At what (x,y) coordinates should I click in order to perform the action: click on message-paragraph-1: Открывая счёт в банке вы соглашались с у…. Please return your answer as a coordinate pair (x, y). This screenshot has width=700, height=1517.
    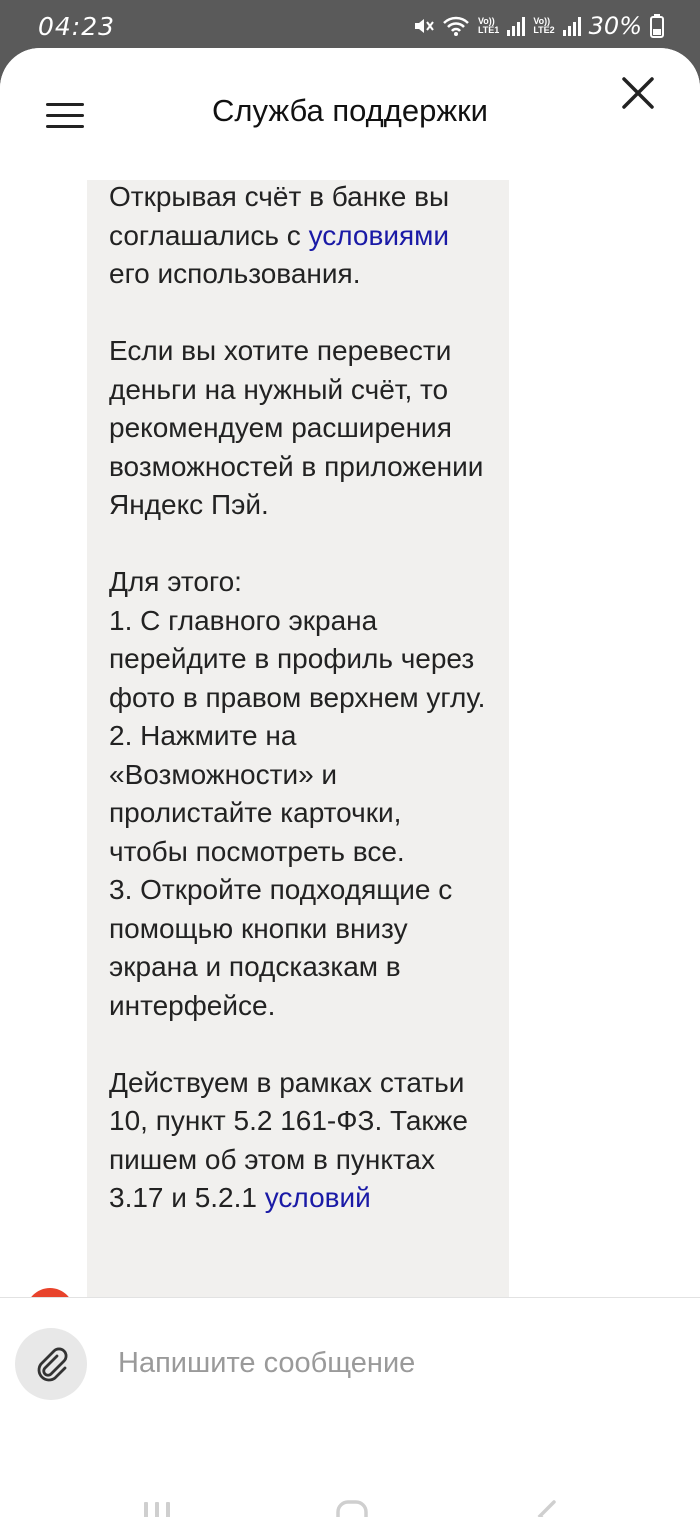
    Looking at the image, I should click on (298, 237).